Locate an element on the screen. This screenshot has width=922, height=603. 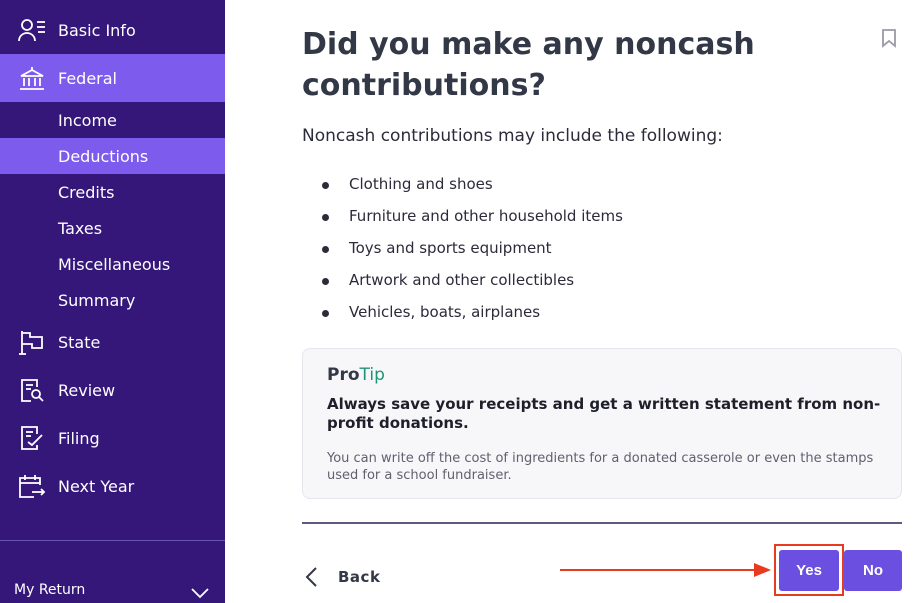
sidebar-item-label: Review is located at coordinates (87, 390).